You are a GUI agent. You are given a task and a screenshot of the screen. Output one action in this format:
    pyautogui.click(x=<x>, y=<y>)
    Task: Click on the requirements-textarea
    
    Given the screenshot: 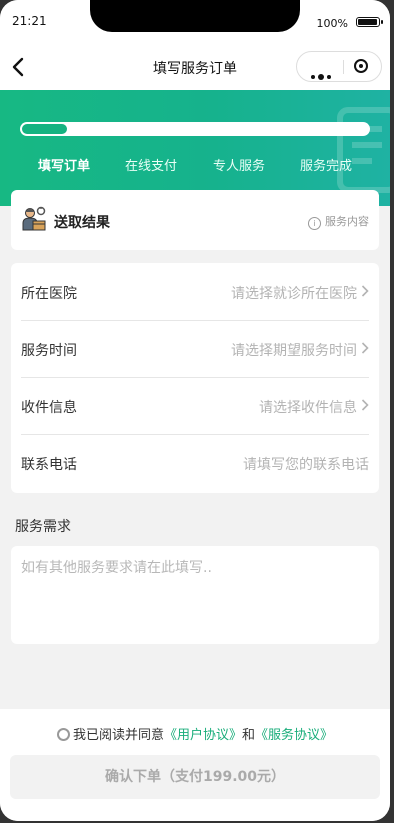 What is the action you would take?
    pyautogui.click(x=195, y=595)
    